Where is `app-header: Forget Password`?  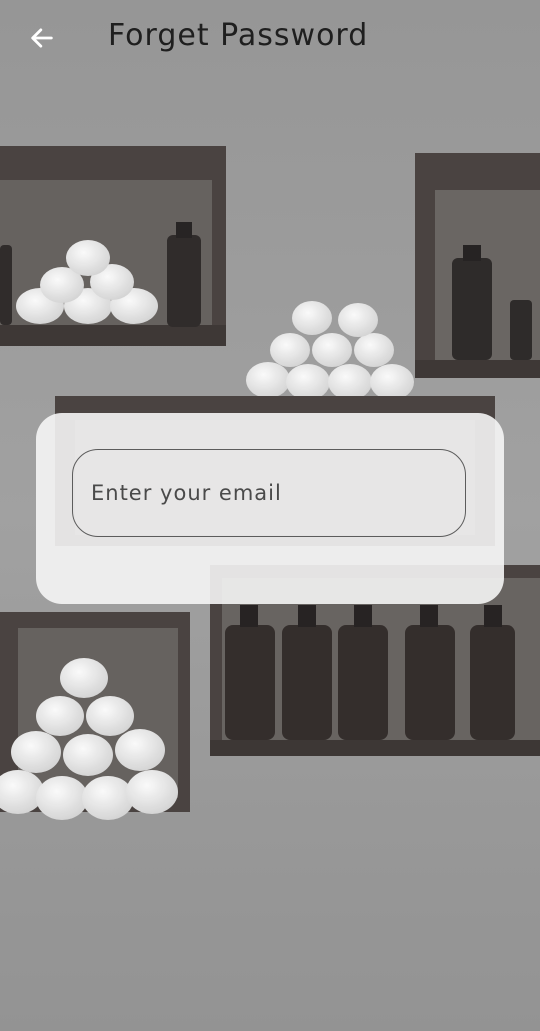
app-header: Forget Password is located at coordinates (270, 40).